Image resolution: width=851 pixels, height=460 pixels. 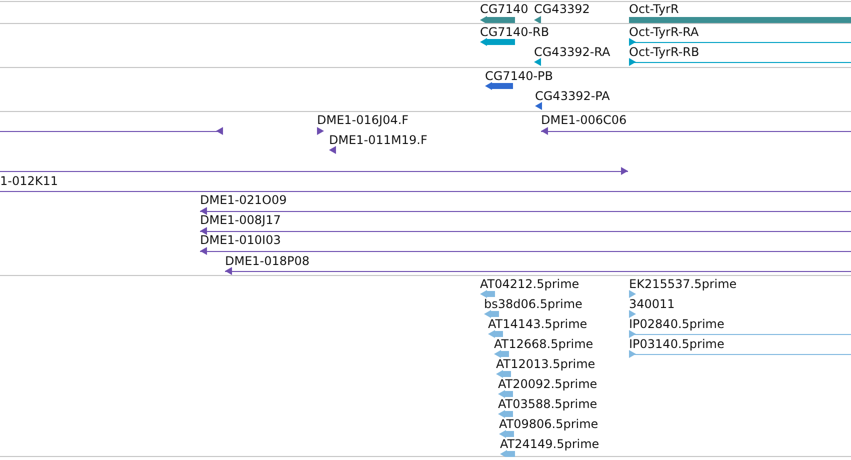 I want to click on feature-label: CG43392-PA, so click(x=572, y=96).